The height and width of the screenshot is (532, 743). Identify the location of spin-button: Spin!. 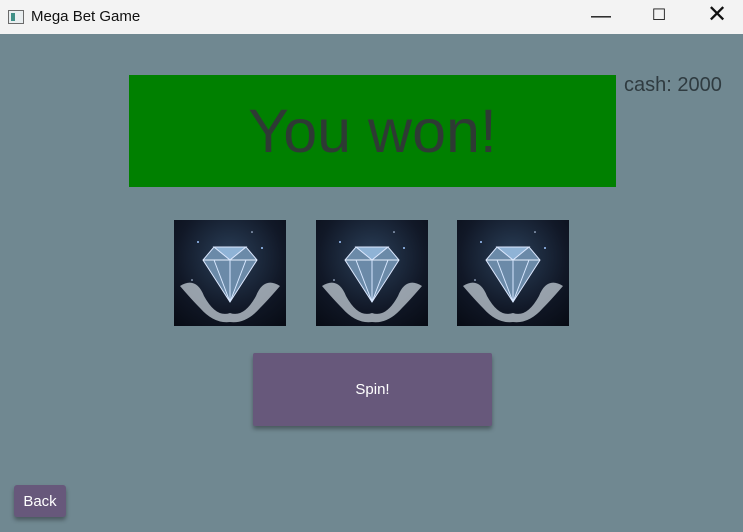
(372, 389).